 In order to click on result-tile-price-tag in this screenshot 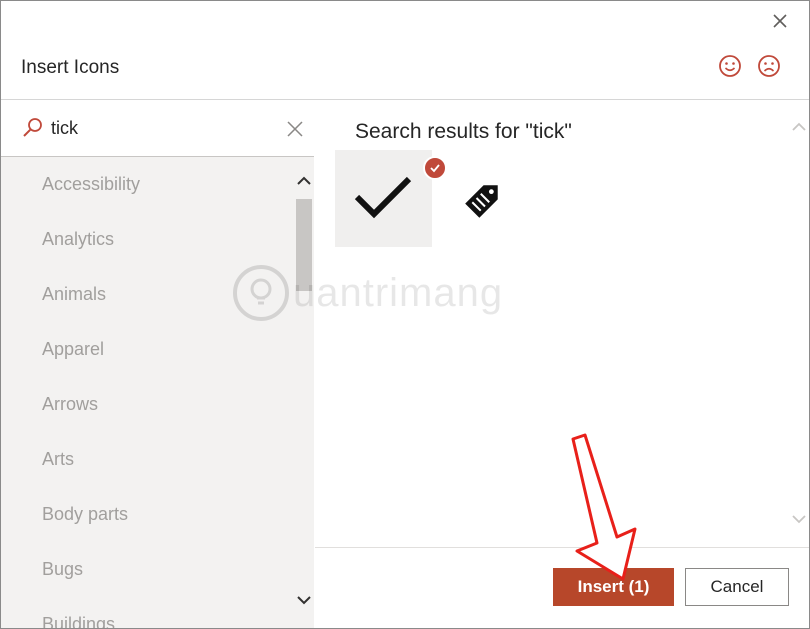, I will do `click(483, 198)`.